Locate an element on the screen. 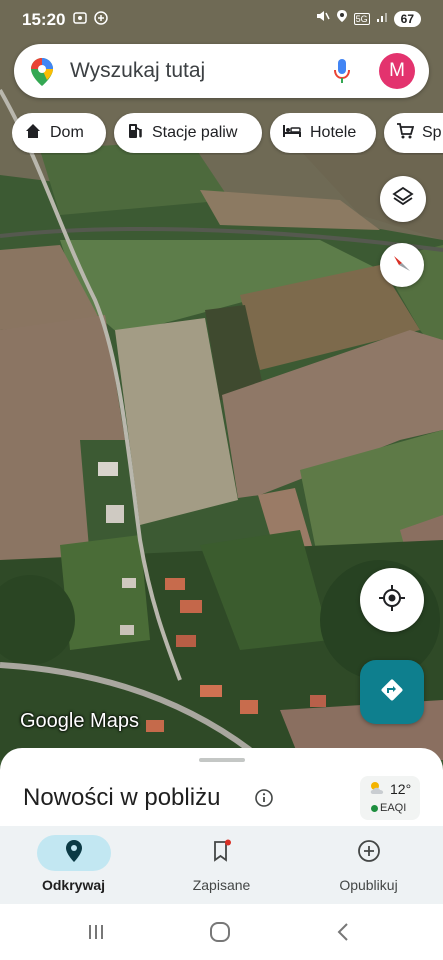  my-location-button is located at coordinates (392, 600).